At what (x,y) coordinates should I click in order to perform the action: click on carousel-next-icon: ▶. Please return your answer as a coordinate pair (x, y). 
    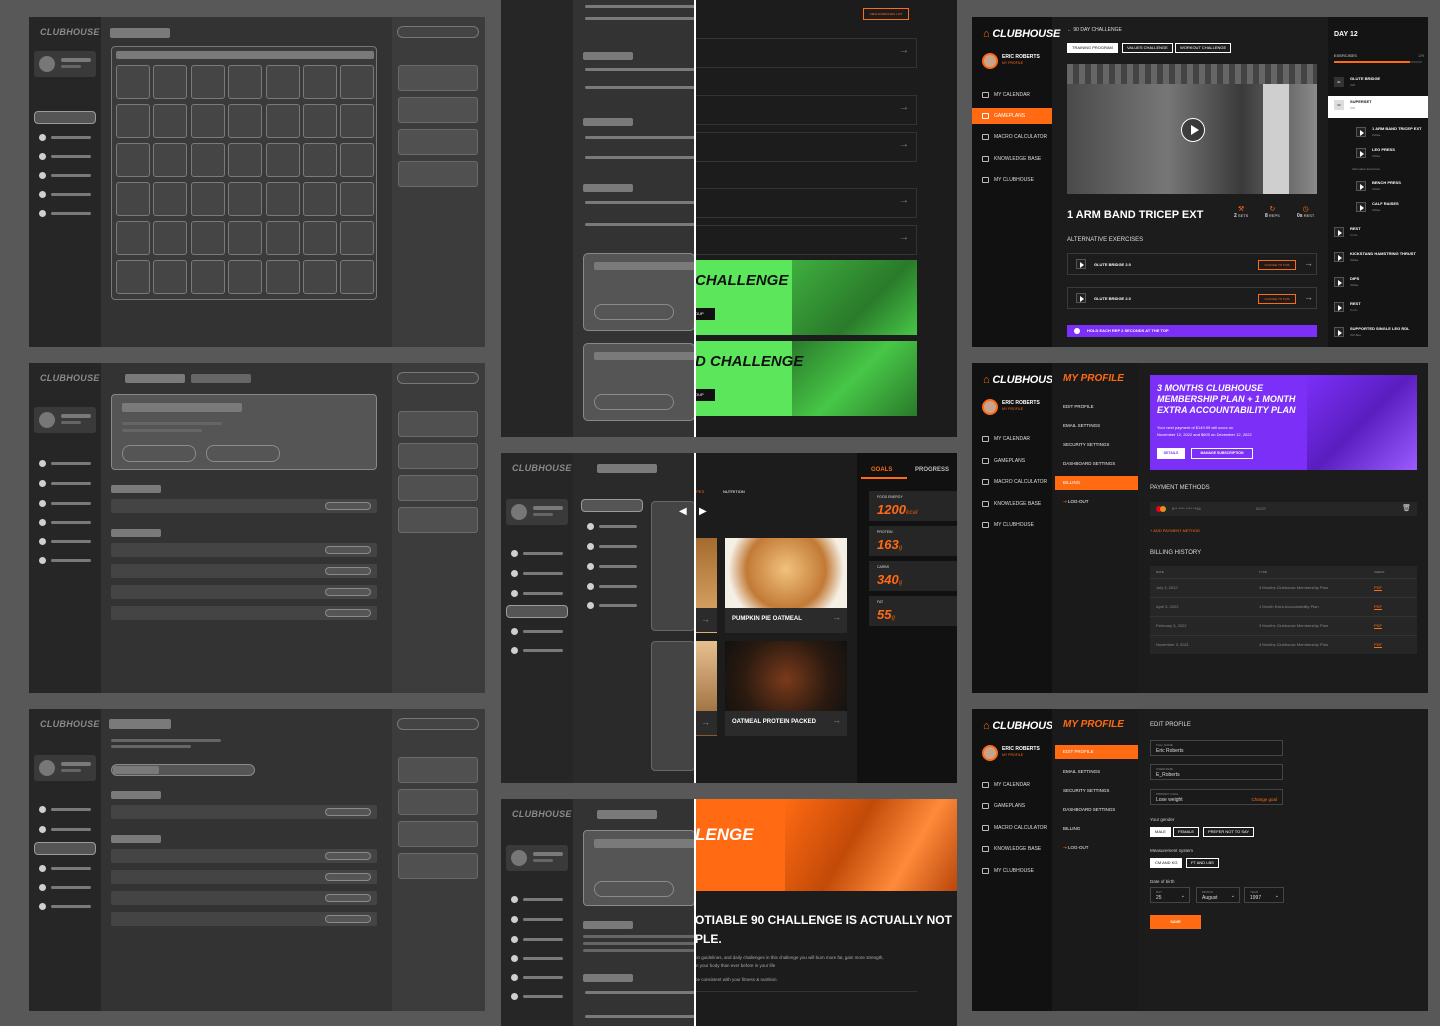
    Looking at the image, I should click on (703, 511).